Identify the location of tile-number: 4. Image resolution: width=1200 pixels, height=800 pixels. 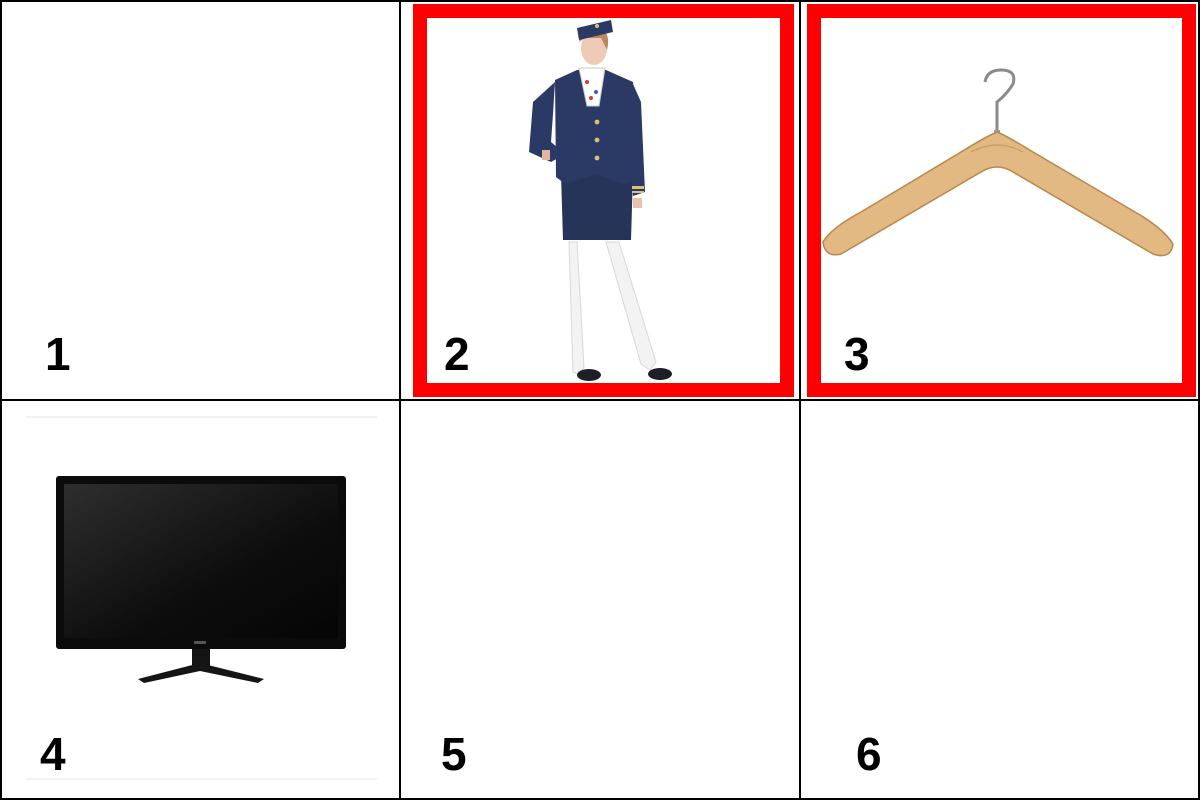
(53, 754).